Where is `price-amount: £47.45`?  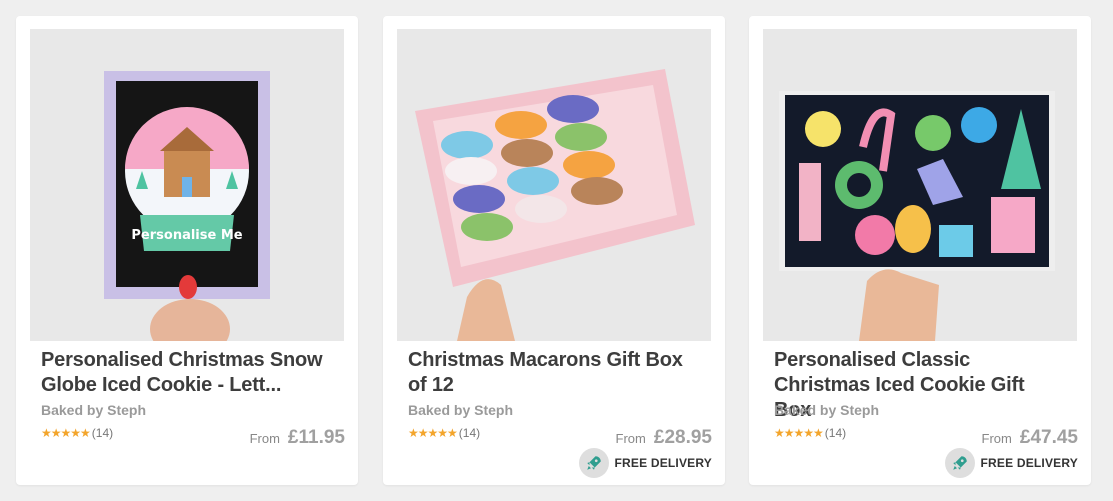 price-amount: £47.45 is located at coordinates (1048, 437).